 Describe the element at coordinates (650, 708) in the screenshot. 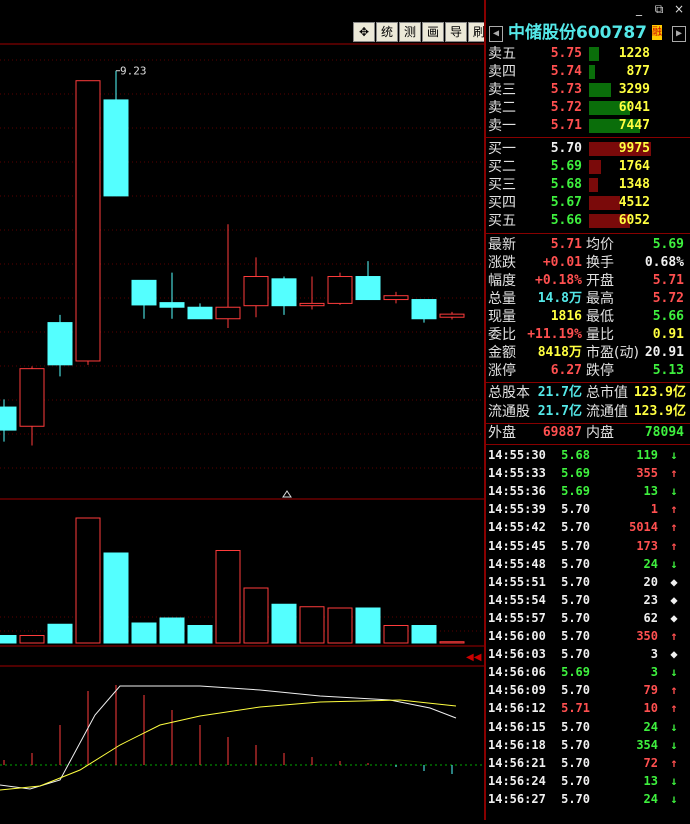

I see `tick-volume: 10` at that location.